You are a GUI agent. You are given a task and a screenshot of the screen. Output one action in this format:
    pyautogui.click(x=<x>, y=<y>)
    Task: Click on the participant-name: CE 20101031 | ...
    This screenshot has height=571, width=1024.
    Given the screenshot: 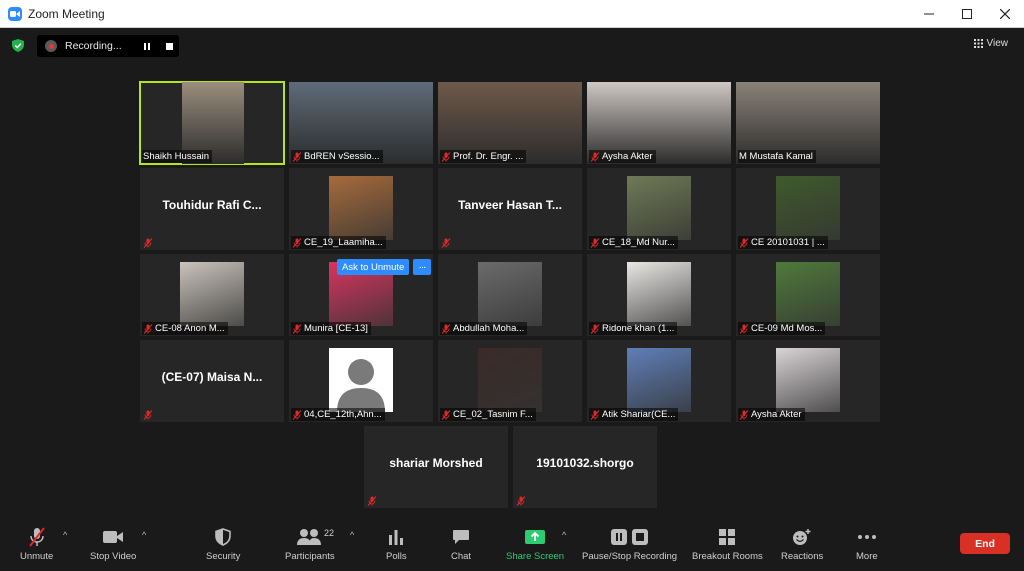 What is the action you would take?
    pyautogui.click(x=788, y=242)
    